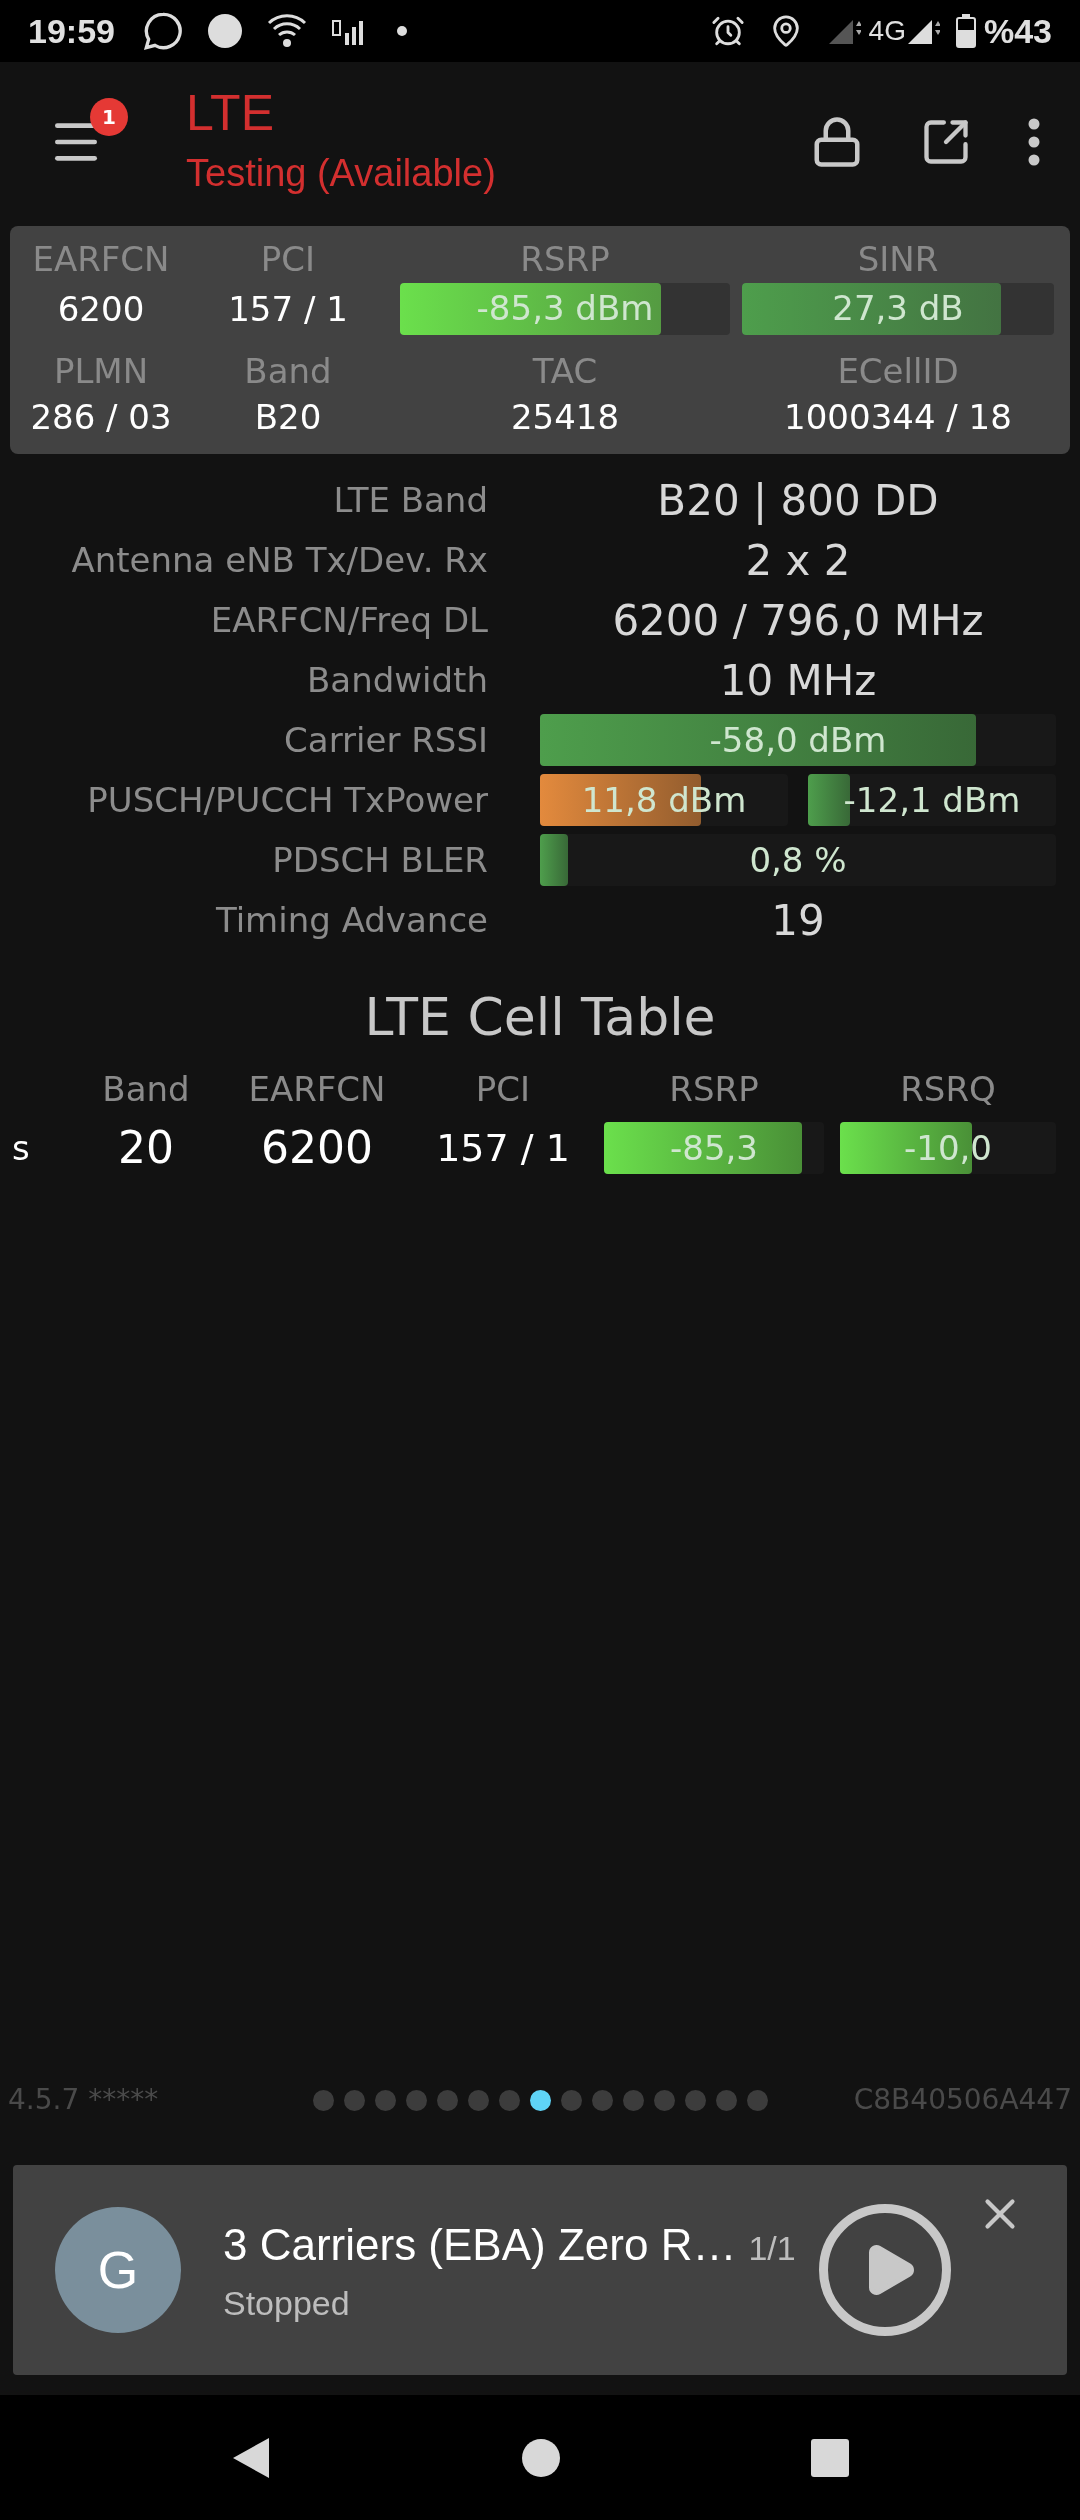 This screenshot has width=1080, height=2520. What do you see at coordinates (565, 309) in the screenshot?
I see `bar-value: -85,3 dBm` at bounding box center [565, 309].